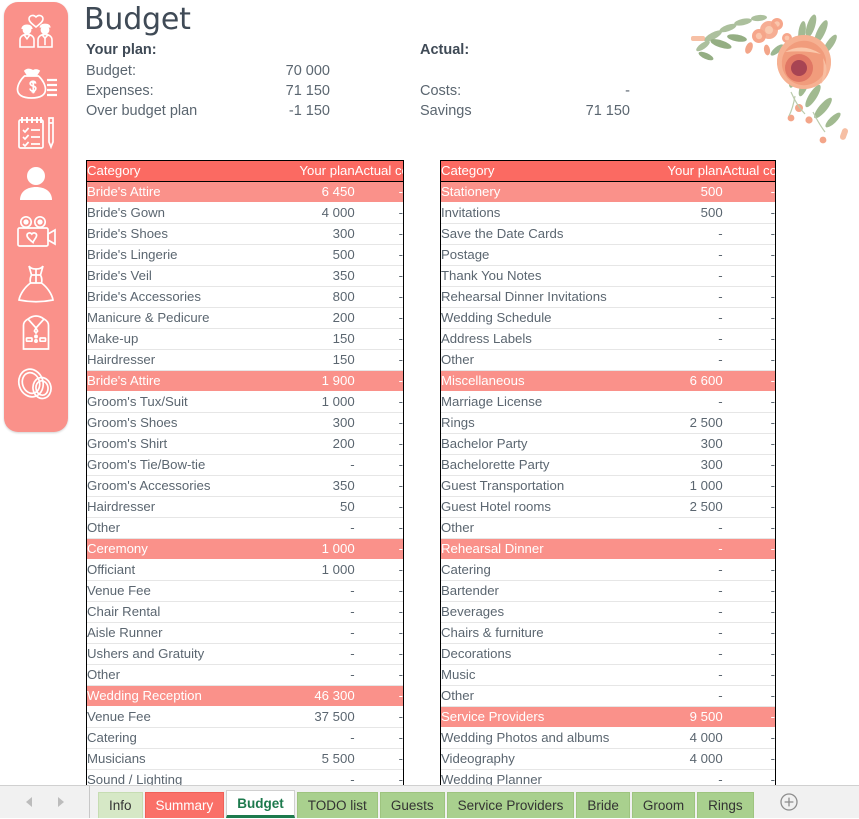 This screenshot has width=859, height=819. Describe the element at coordinates (182, 570) in the screenshot. I see `cell-category: Officiant` at that location.